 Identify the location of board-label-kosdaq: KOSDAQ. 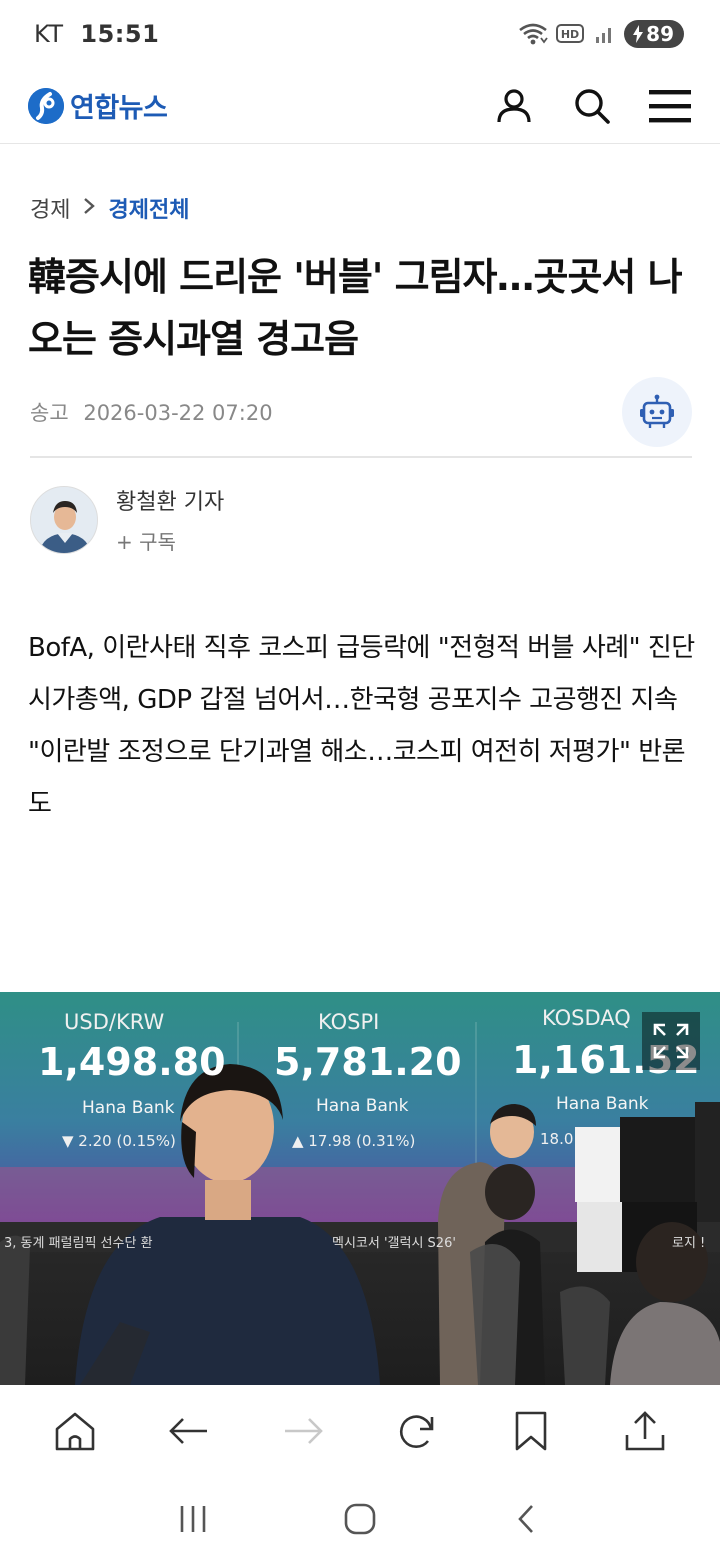
(586, 1018).